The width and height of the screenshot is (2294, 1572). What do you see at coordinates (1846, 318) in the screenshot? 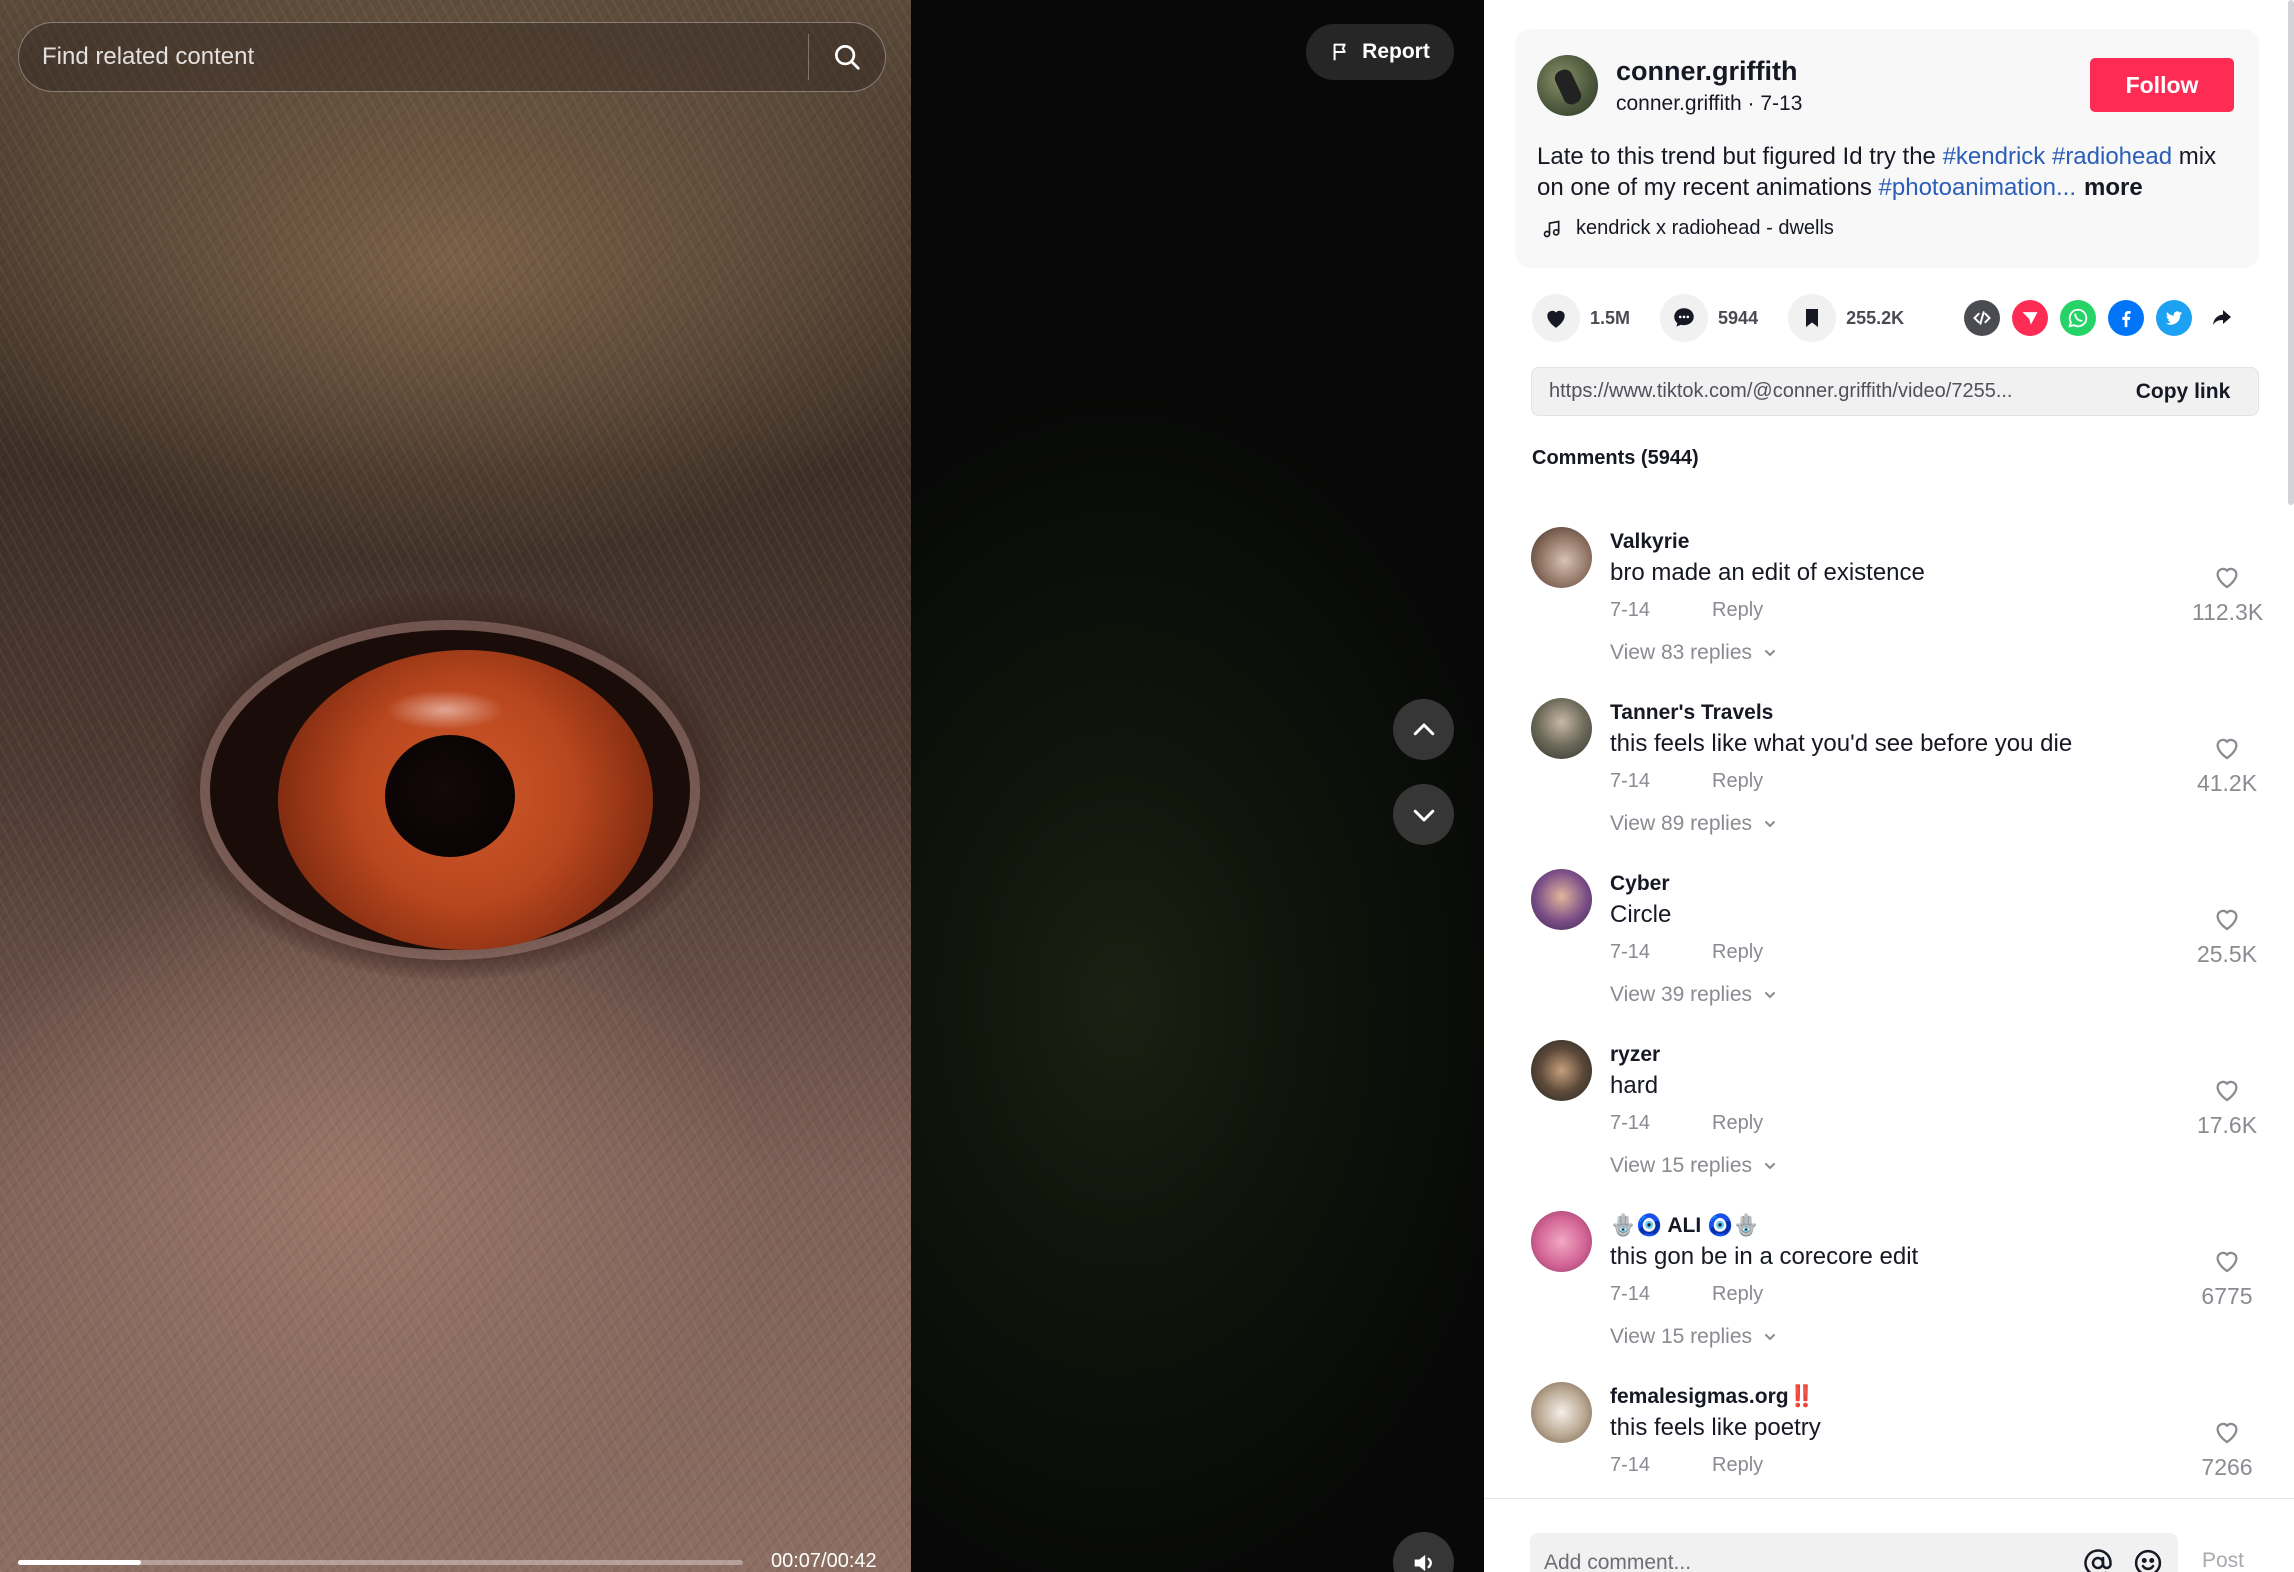
I see `save-stat: 255.2K` at bounding box center [1846, 318].